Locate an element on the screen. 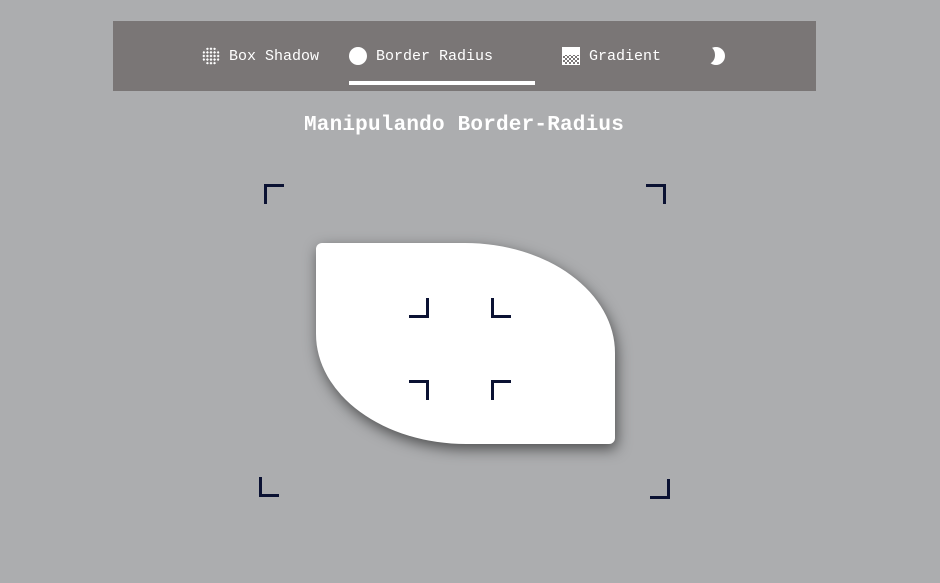 This screenshot has width=940, height=583. page-title: Manipulando Border-Radius is located at coordinates (464, 125).